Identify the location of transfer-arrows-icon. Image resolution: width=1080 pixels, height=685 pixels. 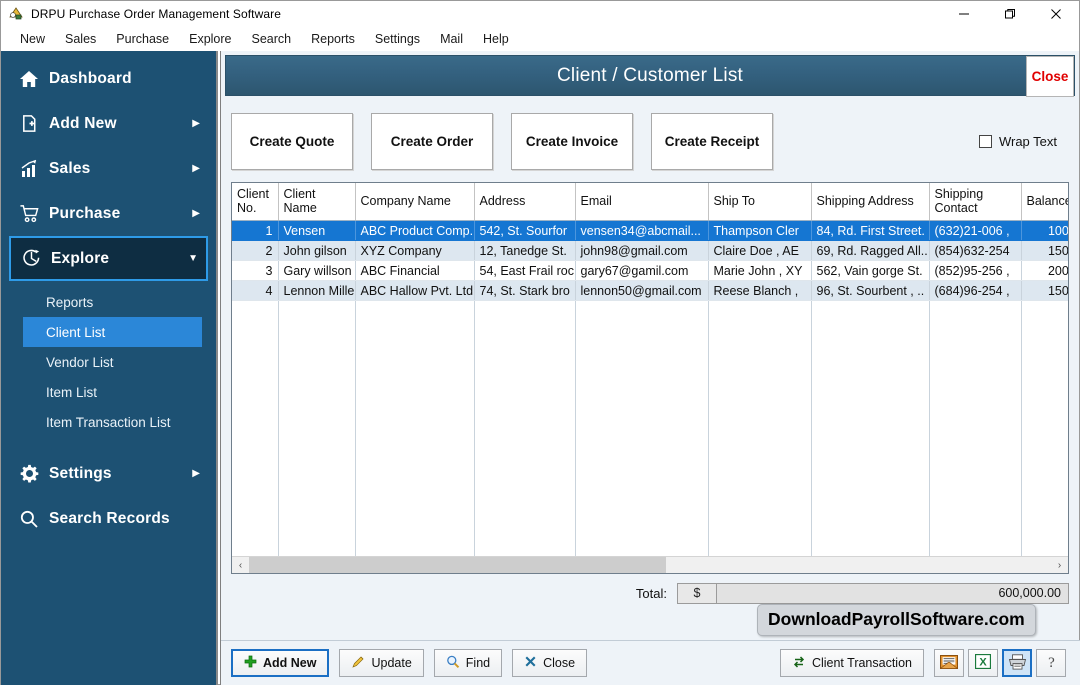
(799, 663).